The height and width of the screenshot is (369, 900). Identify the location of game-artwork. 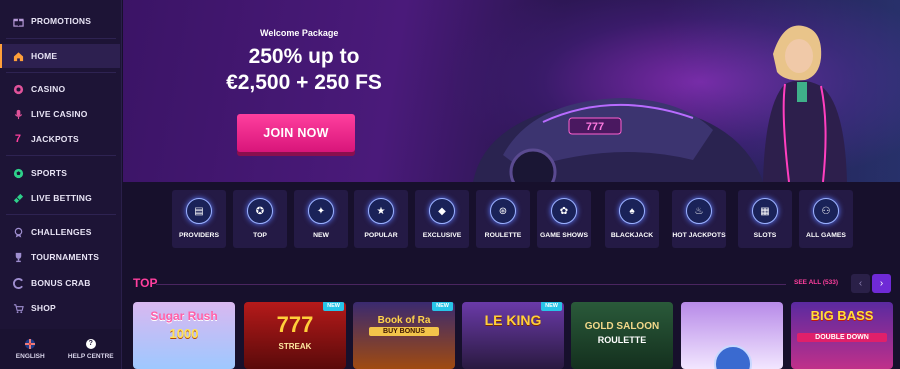
(733, 357).